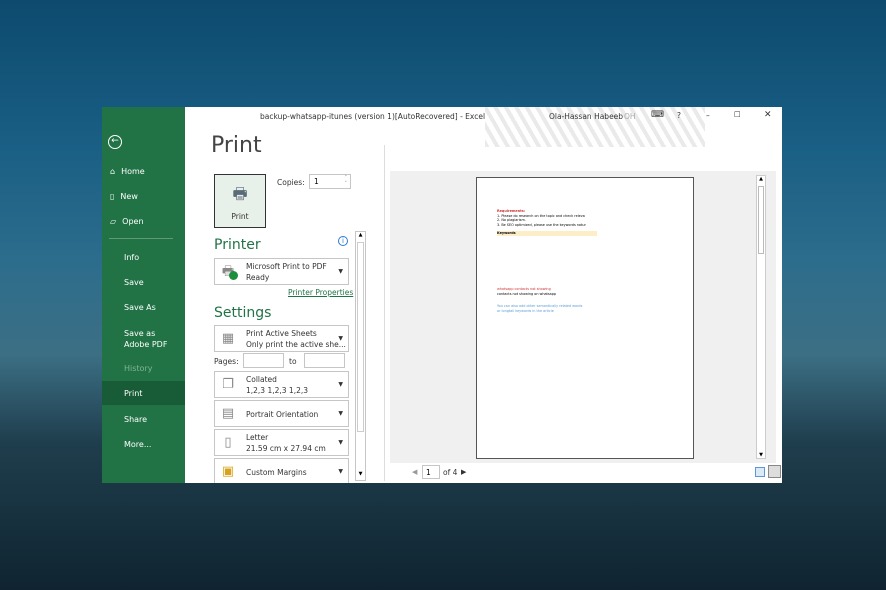  What do you see at coordinates (630, 116) in the screenshot?
I see `user-avatar: OH` at bounding box center [630, 116].